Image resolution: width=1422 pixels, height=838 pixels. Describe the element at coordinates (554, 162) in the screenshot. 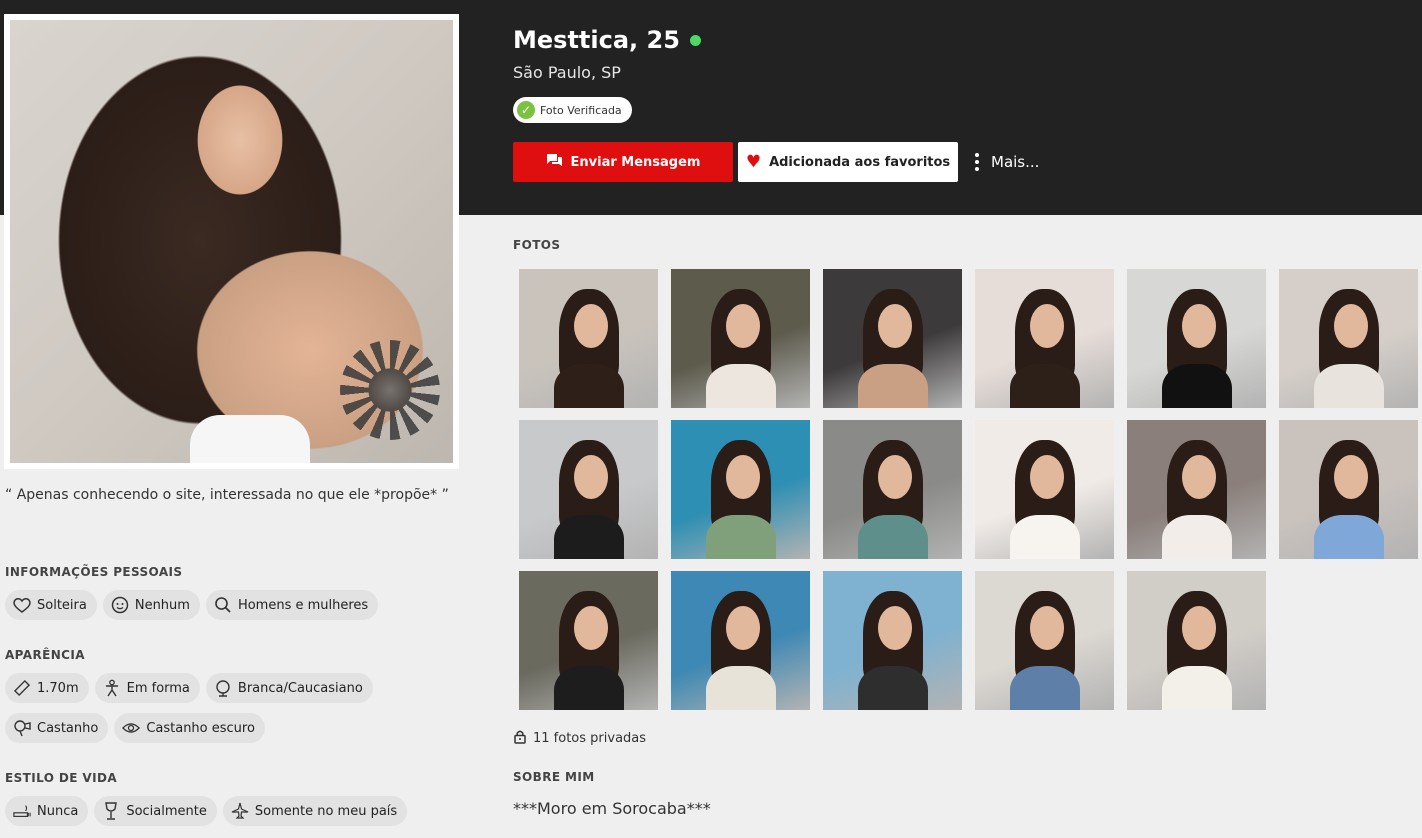

I see `chat-bubbles-icon` at that location.